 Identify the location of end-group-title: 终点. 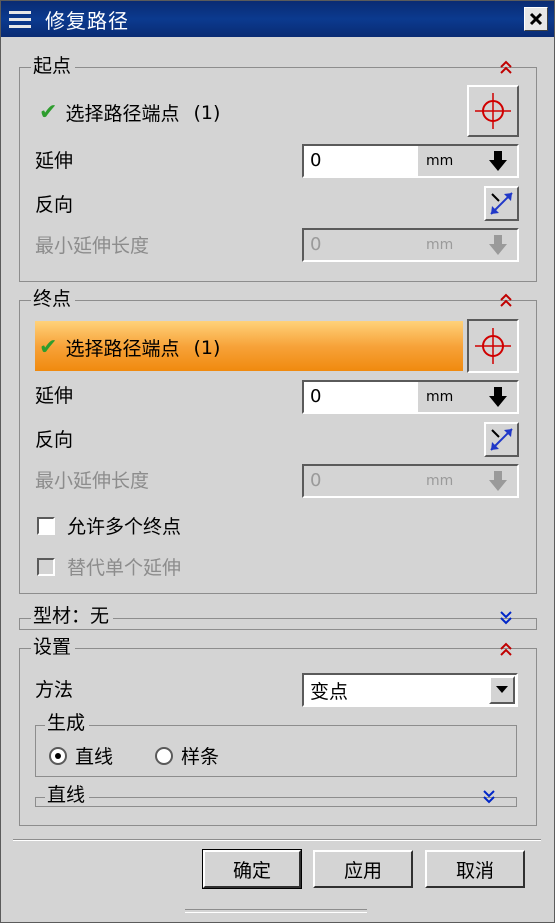
(53, 299).